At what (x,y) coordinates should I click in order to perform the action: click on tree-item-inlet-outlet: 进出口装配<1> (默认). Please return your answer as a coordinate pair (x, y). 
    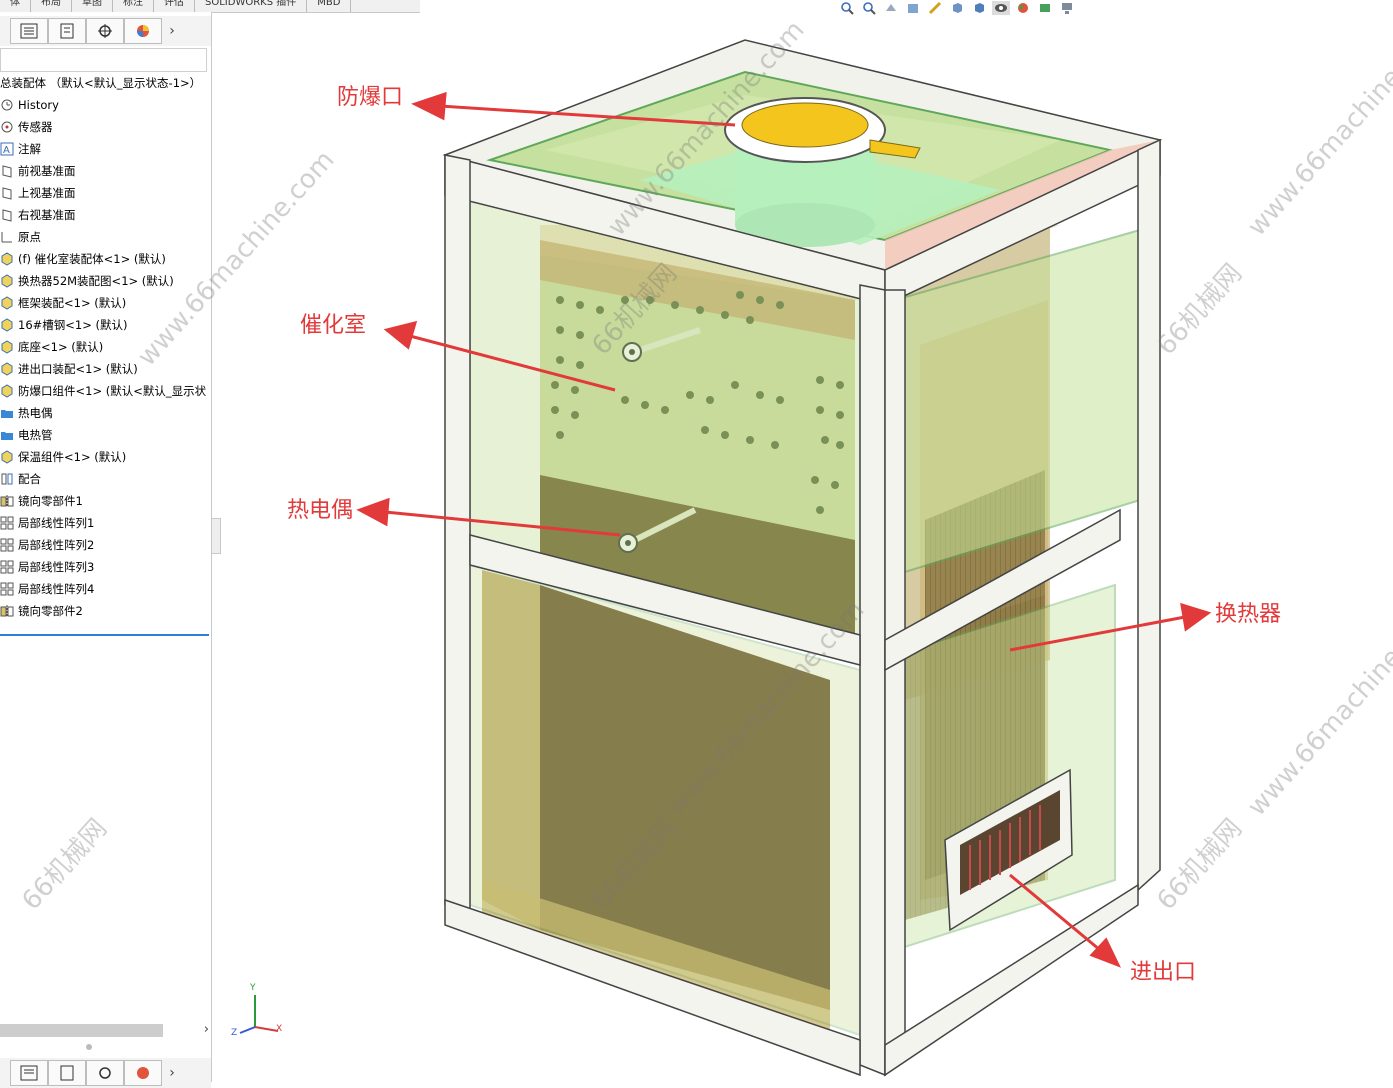
    Looking at the image, I should click on (105, 369).